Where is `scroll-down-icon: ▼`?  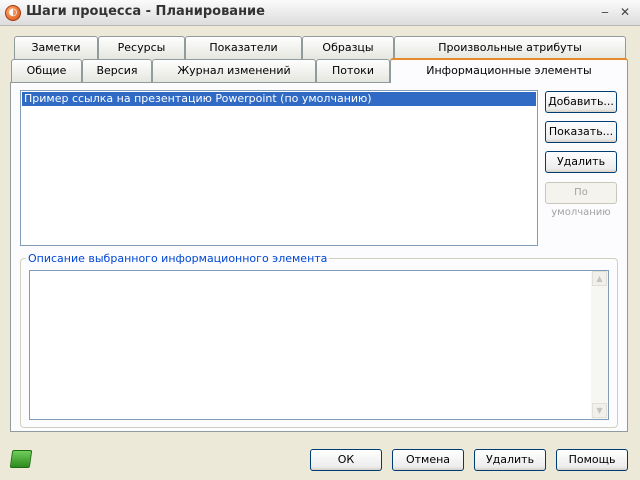 scroll-down-icon: ▼ is located at coordinates (599, 410).